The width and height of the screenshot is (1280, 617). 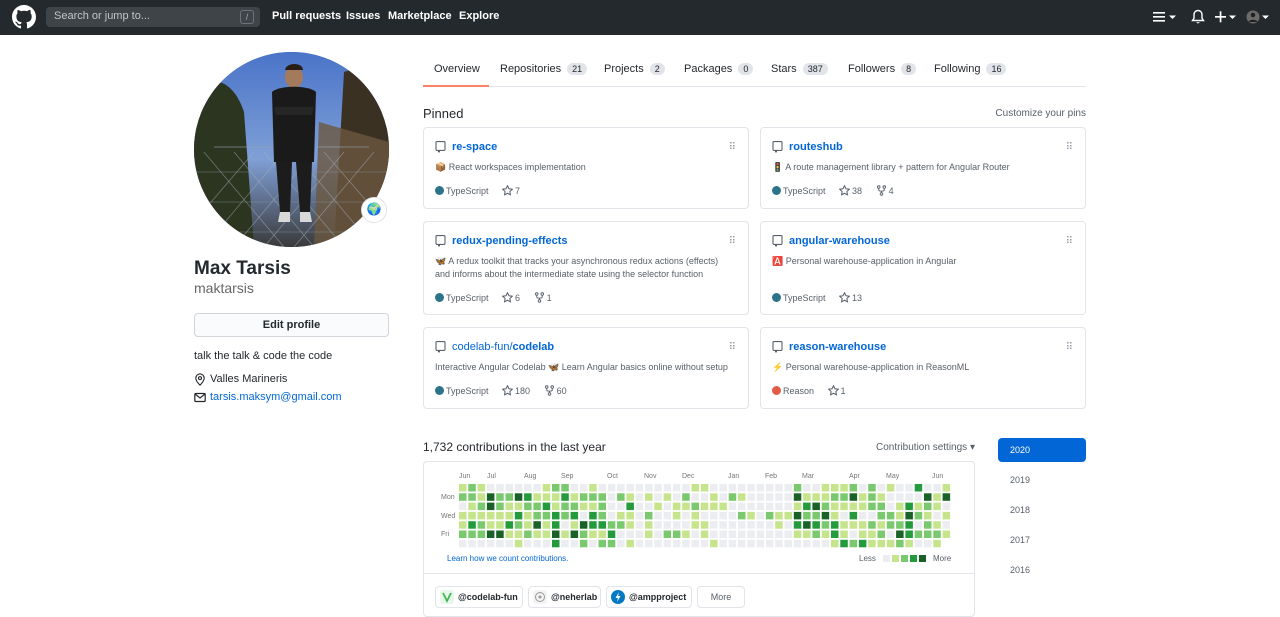 What do you see at coordinates (510, 297) in the screenshot?
I see `repo-stars: 6` at bounding box center [510, 297].